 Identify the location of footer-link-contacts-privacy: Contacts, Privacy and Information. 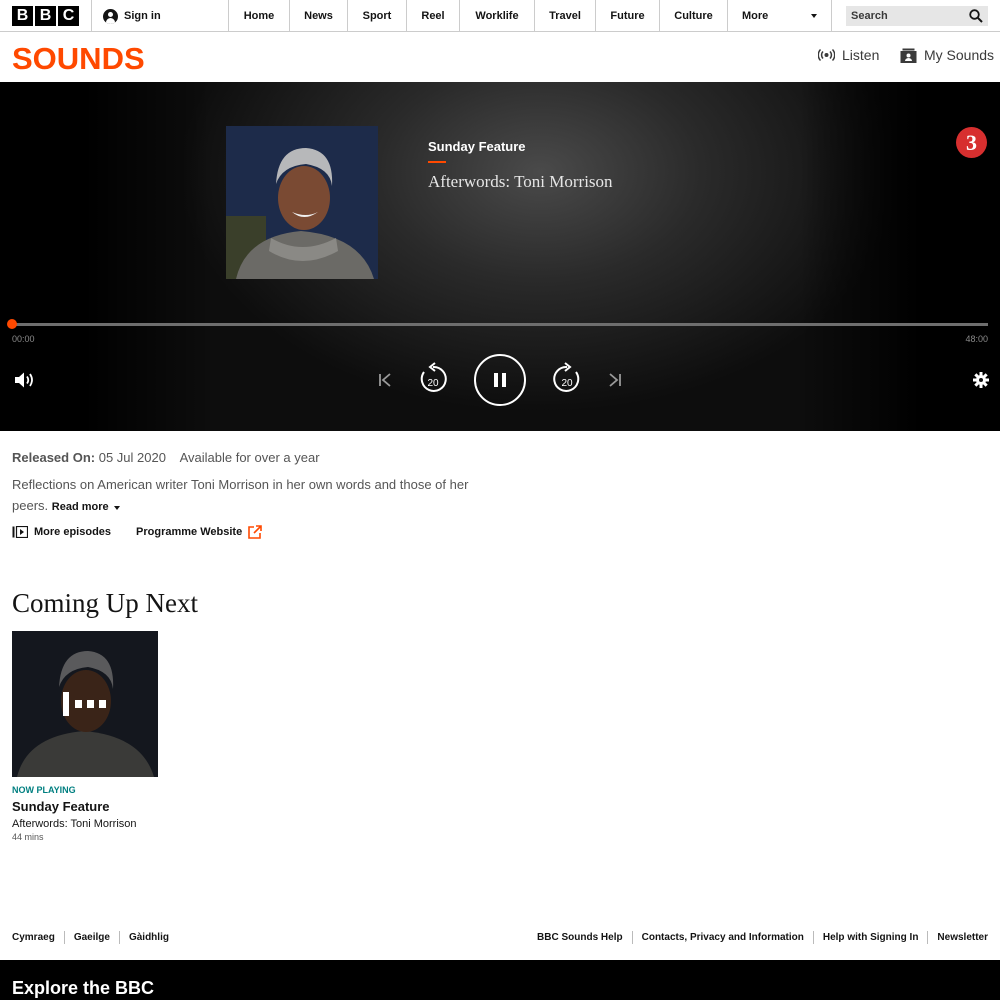
(722, 937).